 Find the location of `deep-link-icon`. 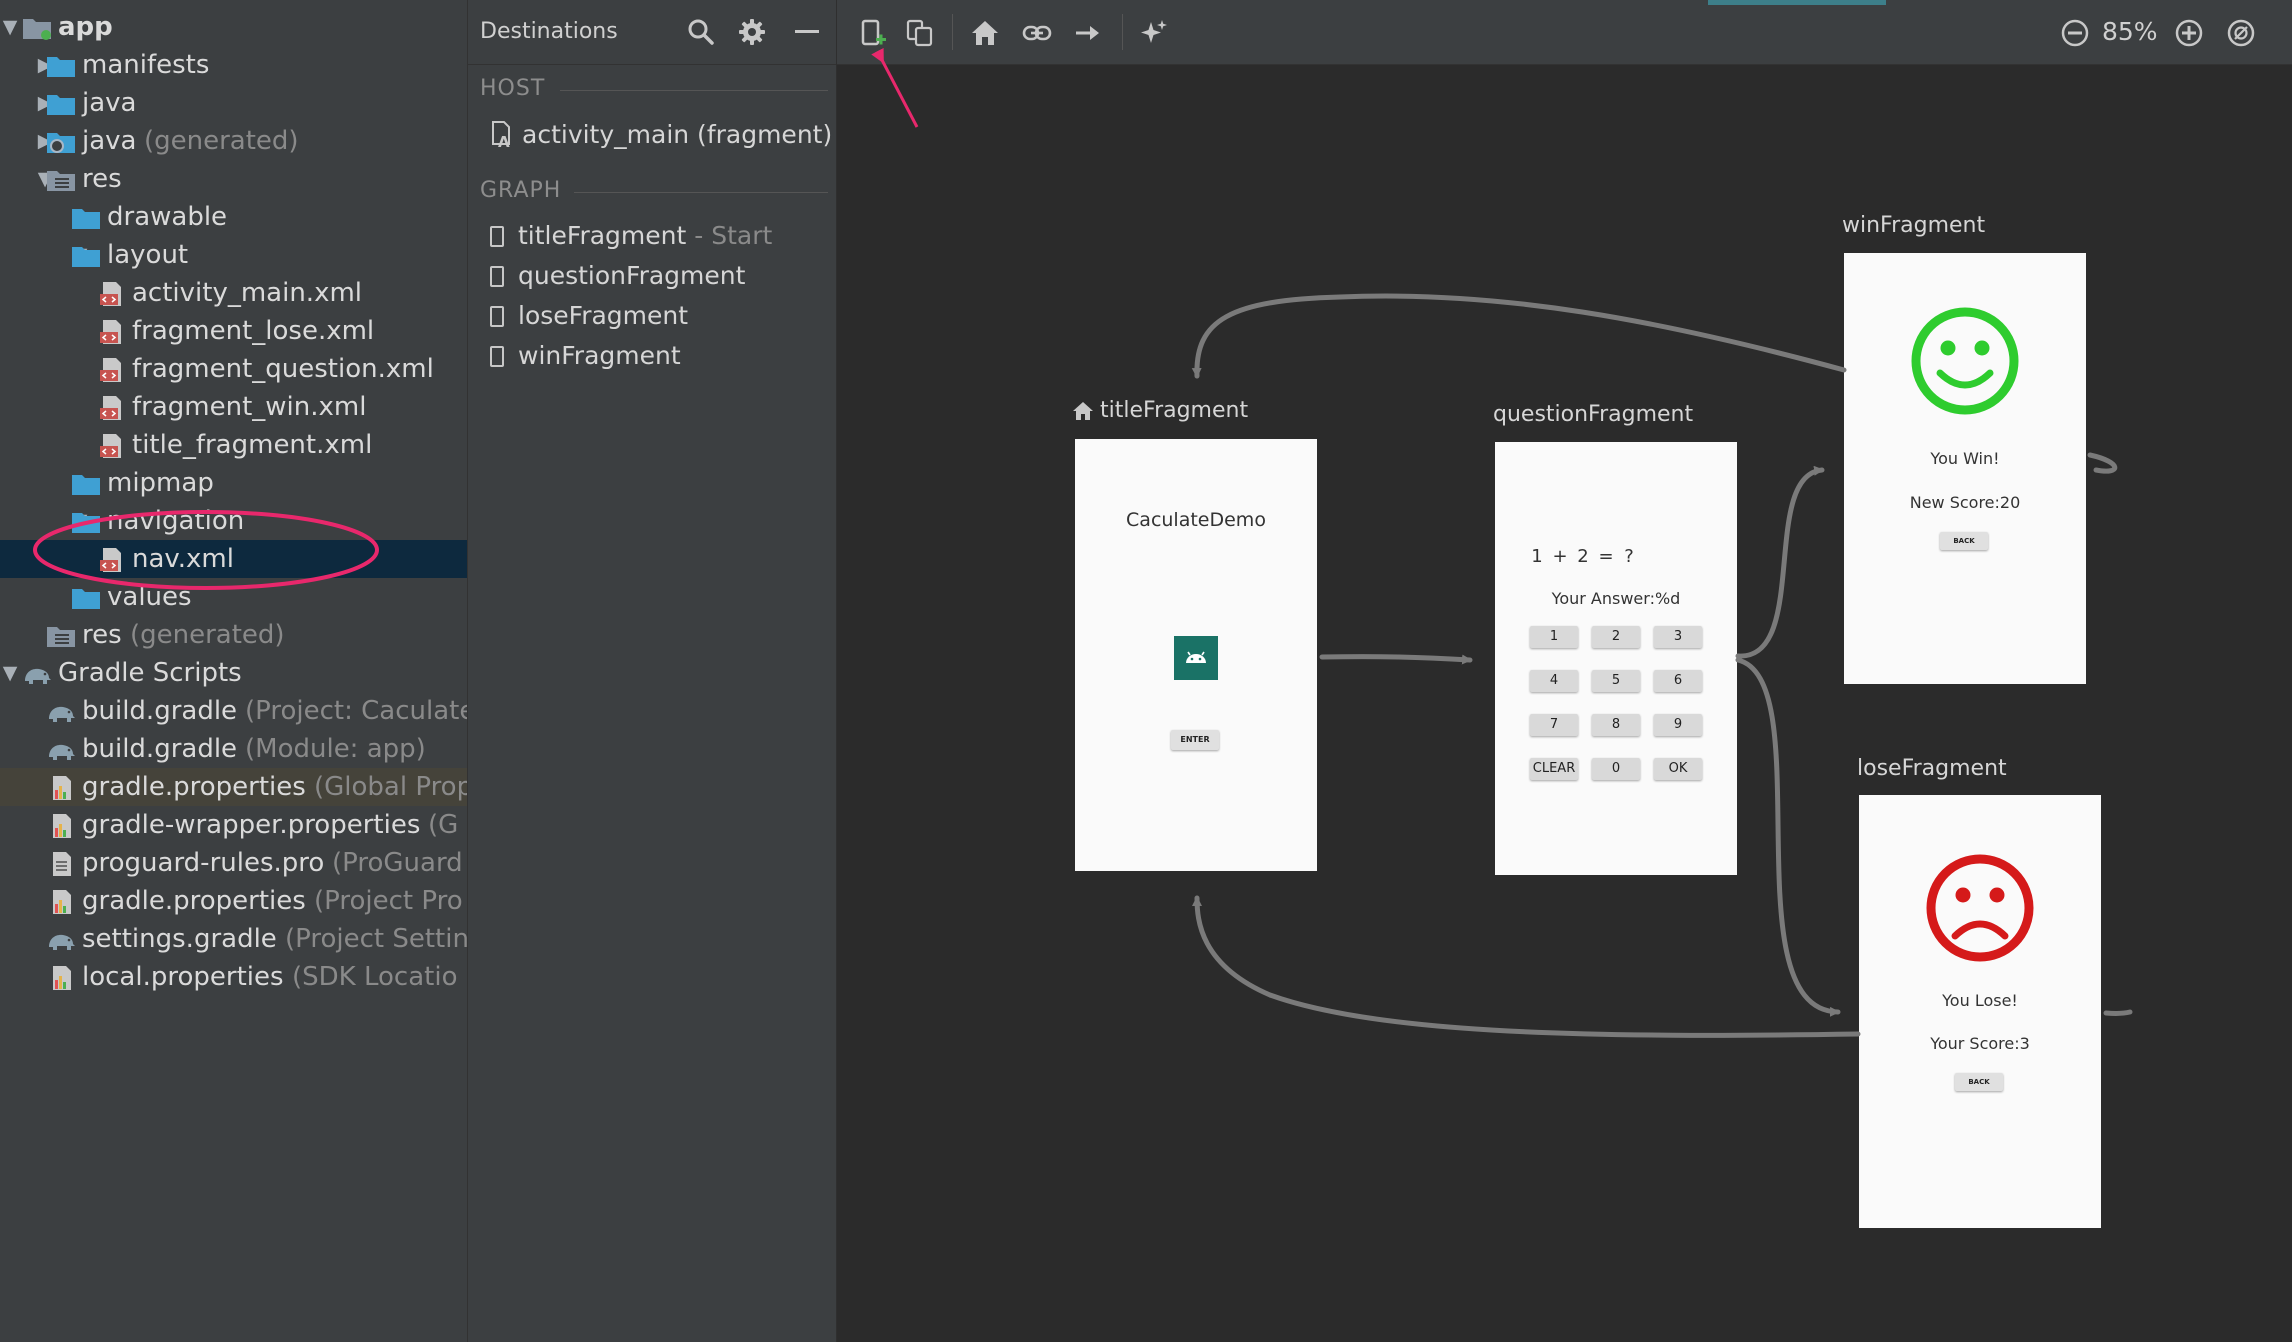

deep-link-icon is located at coordinates (1037, 33).